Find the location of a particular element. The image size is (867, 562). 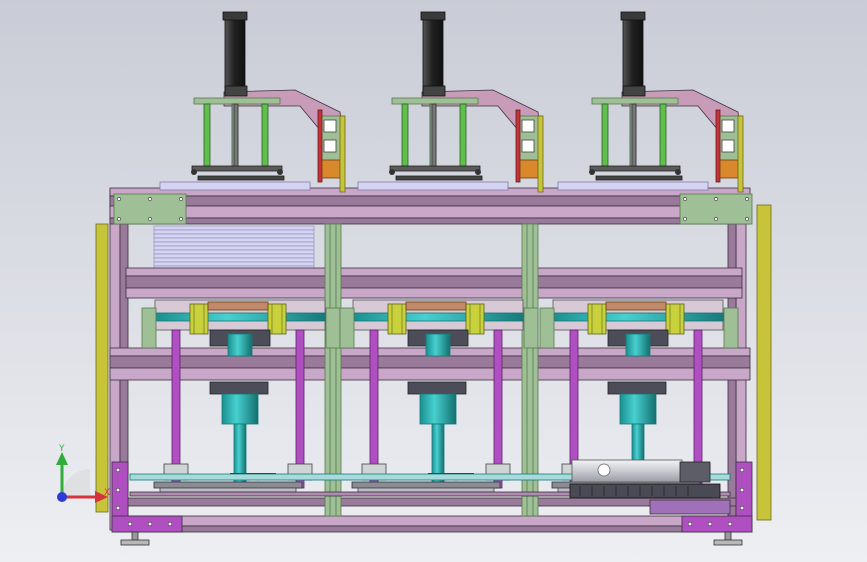

top-beam-edge is located at coordinates (430, 221).